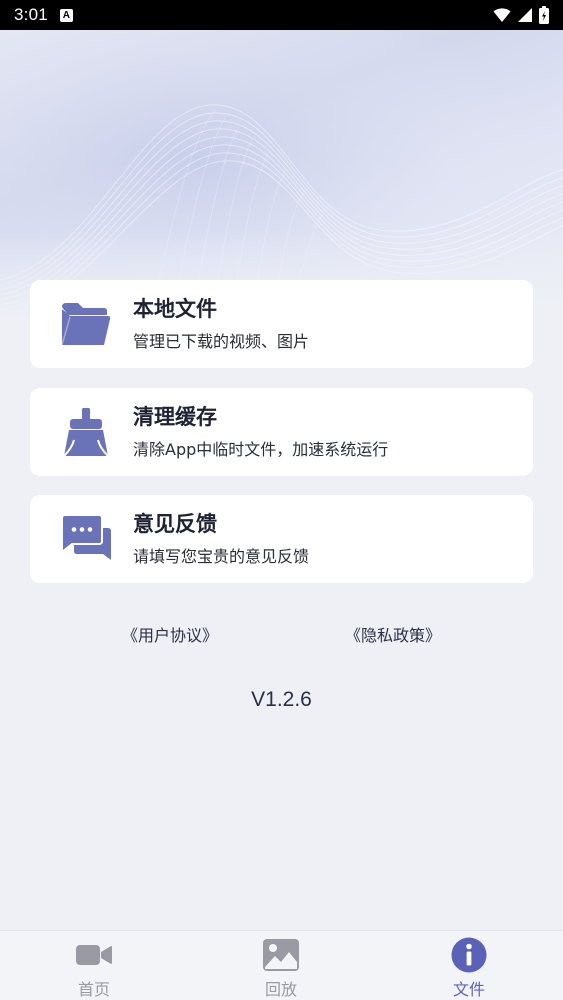 Image resolution: width=563 pixels, height=1000 pixels. What do you see at coordinates (281, 432) in the screenshot?
I see `clear-cache-card: 清理缓存 清除App中临时文件，加速系统运行` at bounding box center [281, 432].